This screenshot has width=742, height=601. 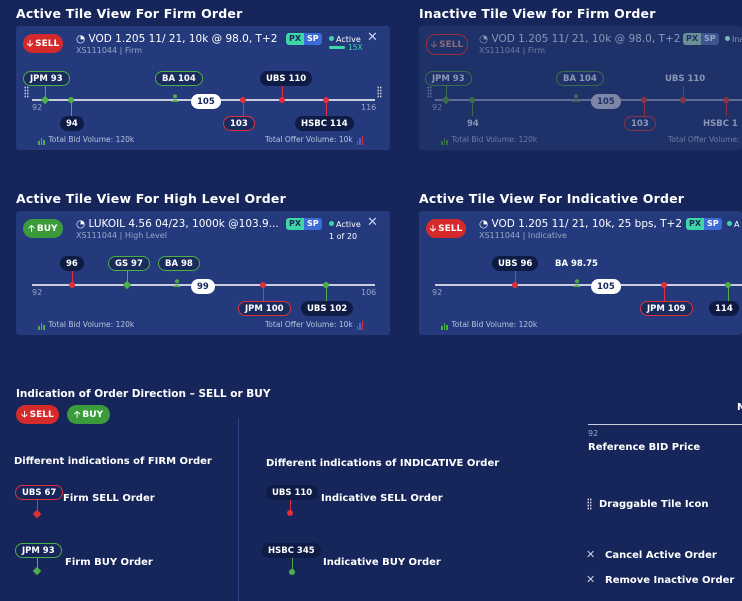 I want to click on order-tag: BA 98, so click(x=179, y=263).